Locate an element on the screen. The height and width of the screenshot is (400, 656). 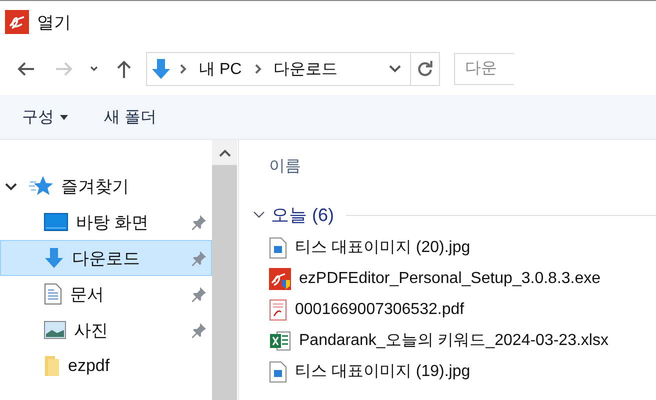
group-header: 오늘 (6) is located at coordinates (302, 215).